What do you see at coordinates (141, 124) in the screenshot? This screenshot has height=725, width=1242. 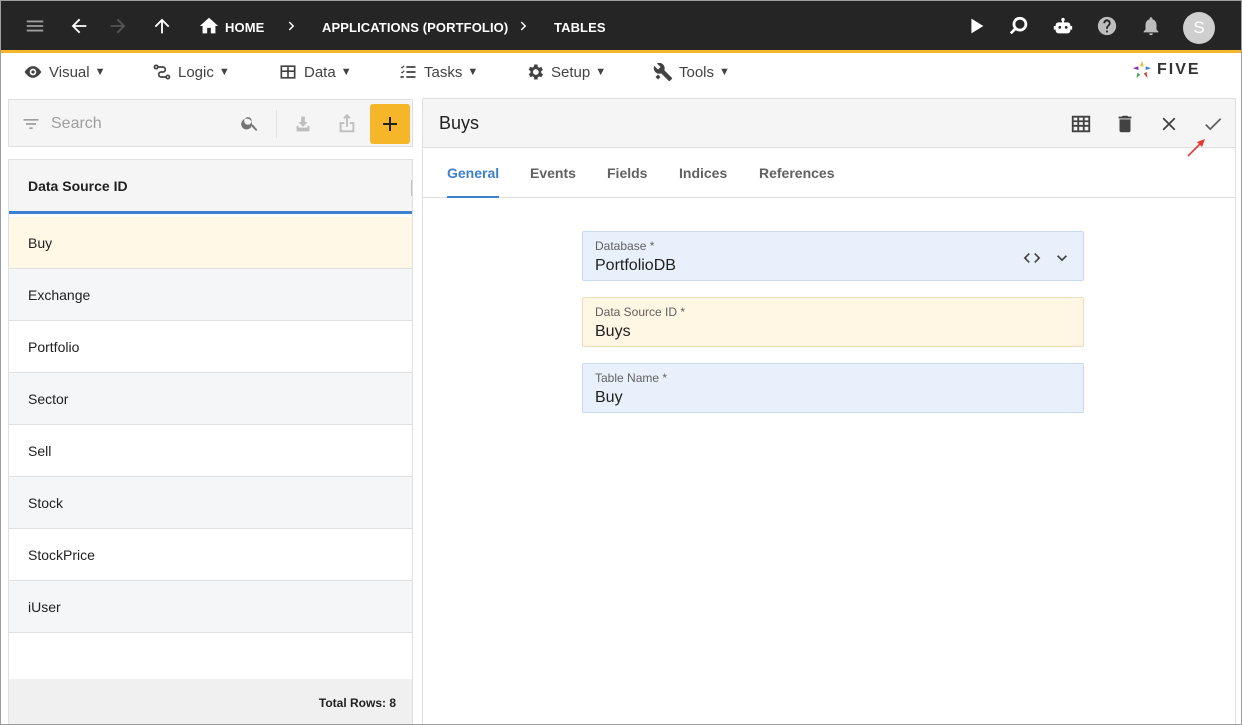 I see `search-input` at bounding box center [141, 124].